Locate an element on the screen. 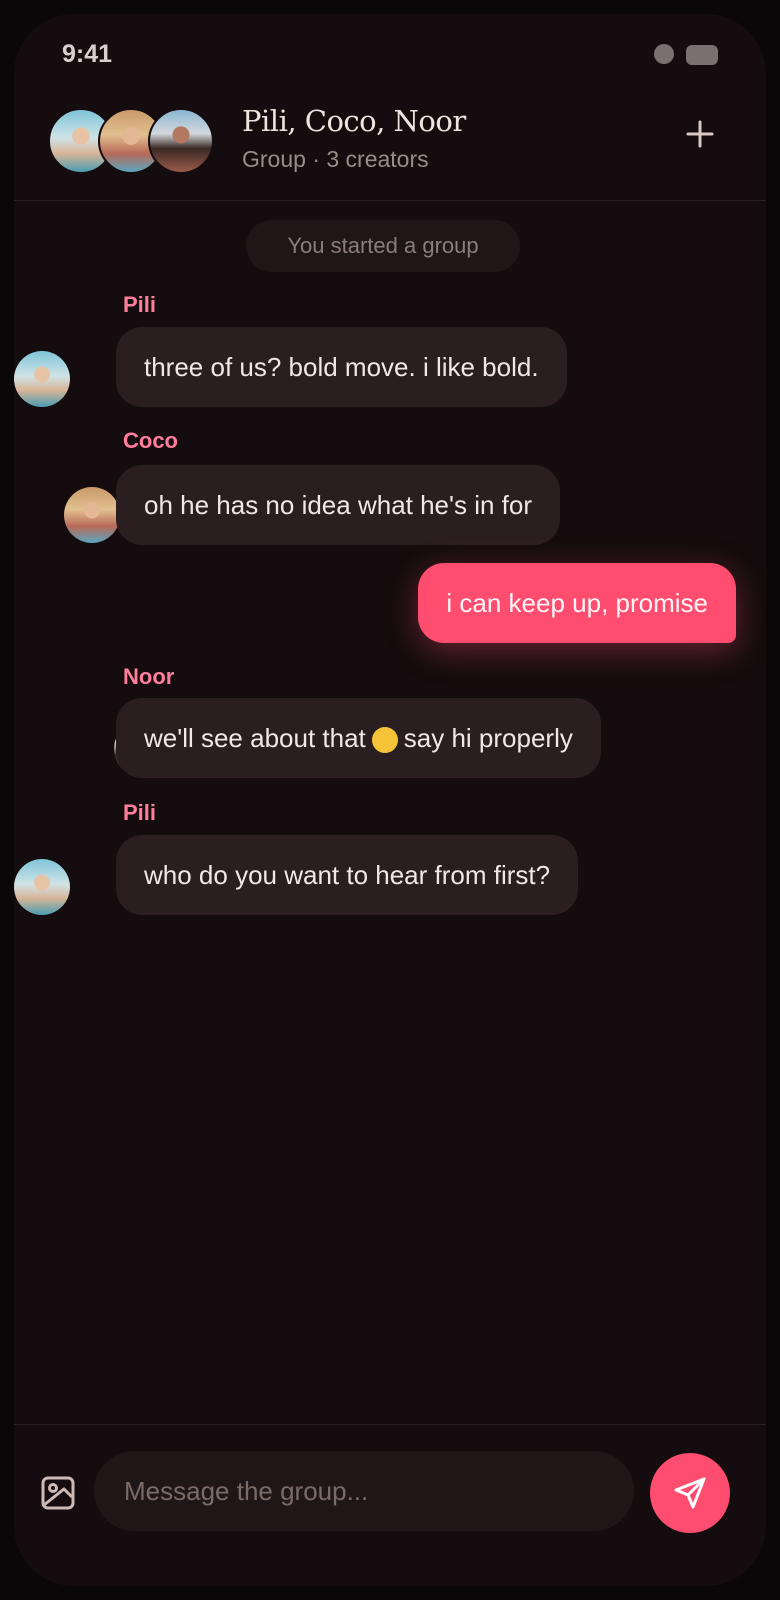 Image resolution: width=780 pixels, height=1600 pixels. group-avatar-stack is located at coordinates (133, 141).